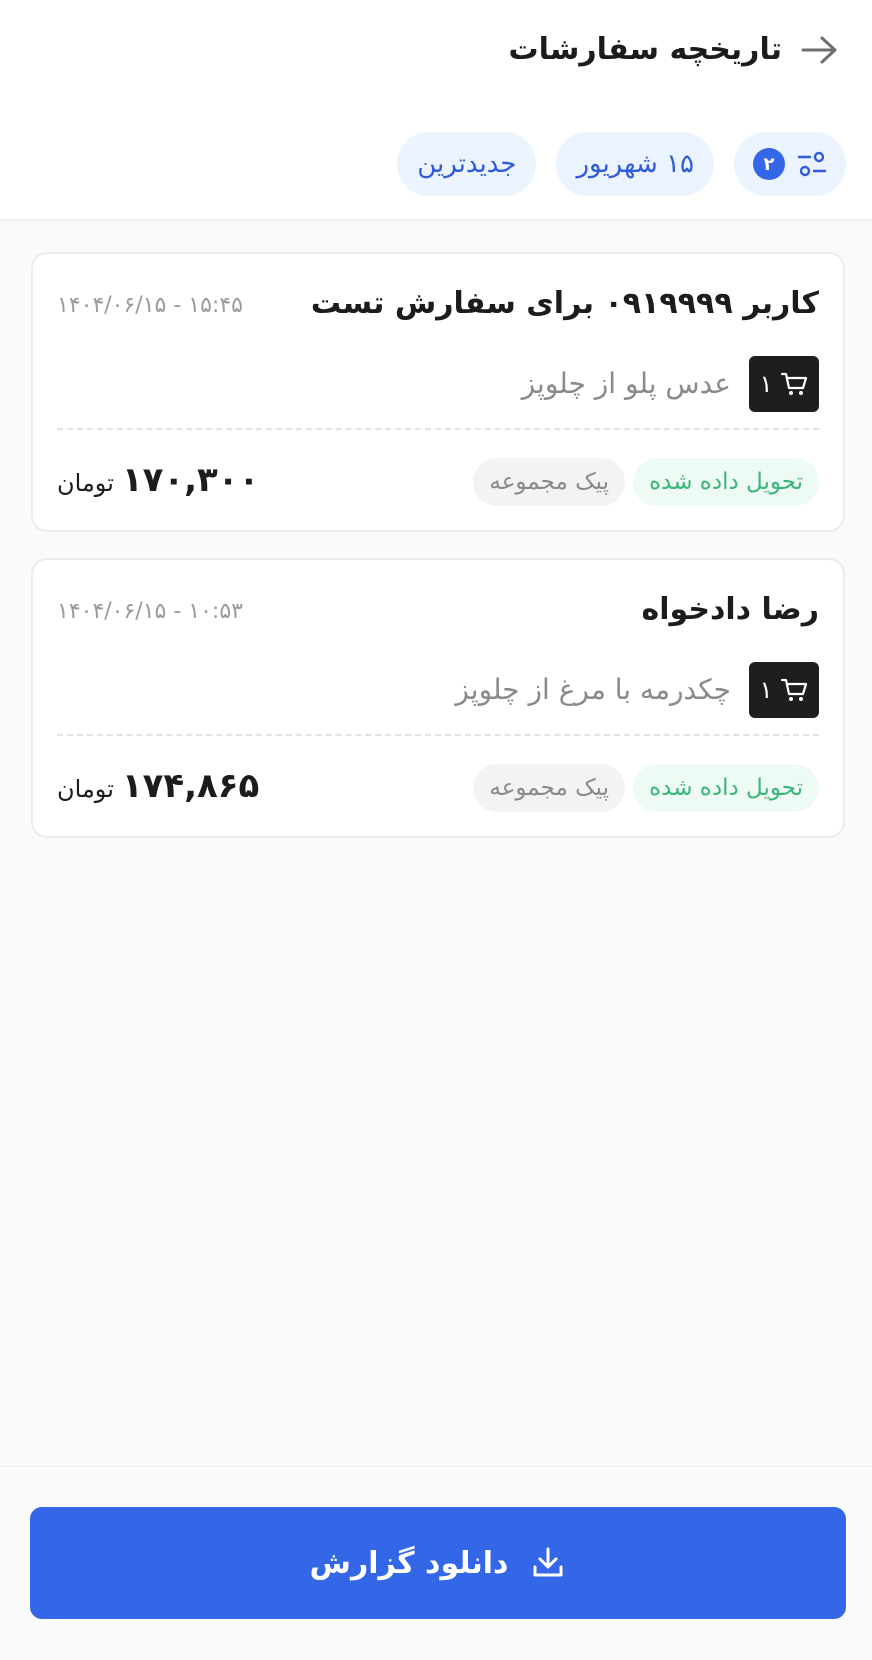  What do you see at coordinates (812, 164) in the screenshot?
I see `filter-sliders-icon` at bounding box center [812, 164].